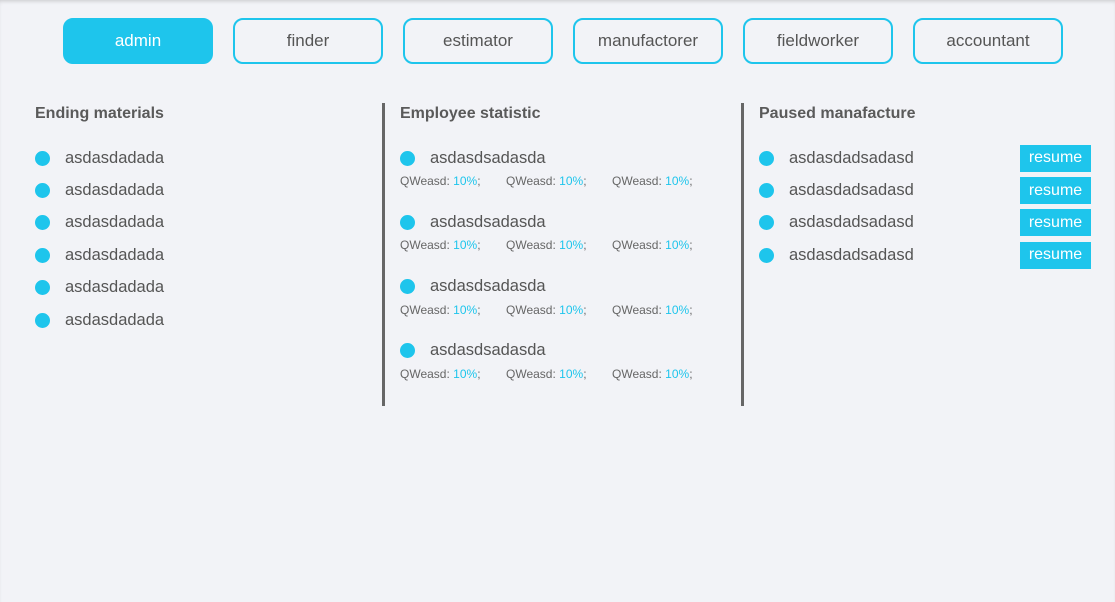 This screenshot has height=602, width=1115. What do you see at coordinates (138, 41) in the screenshot?
I see `tab-admin: admin` at bounding box center [138, 41].